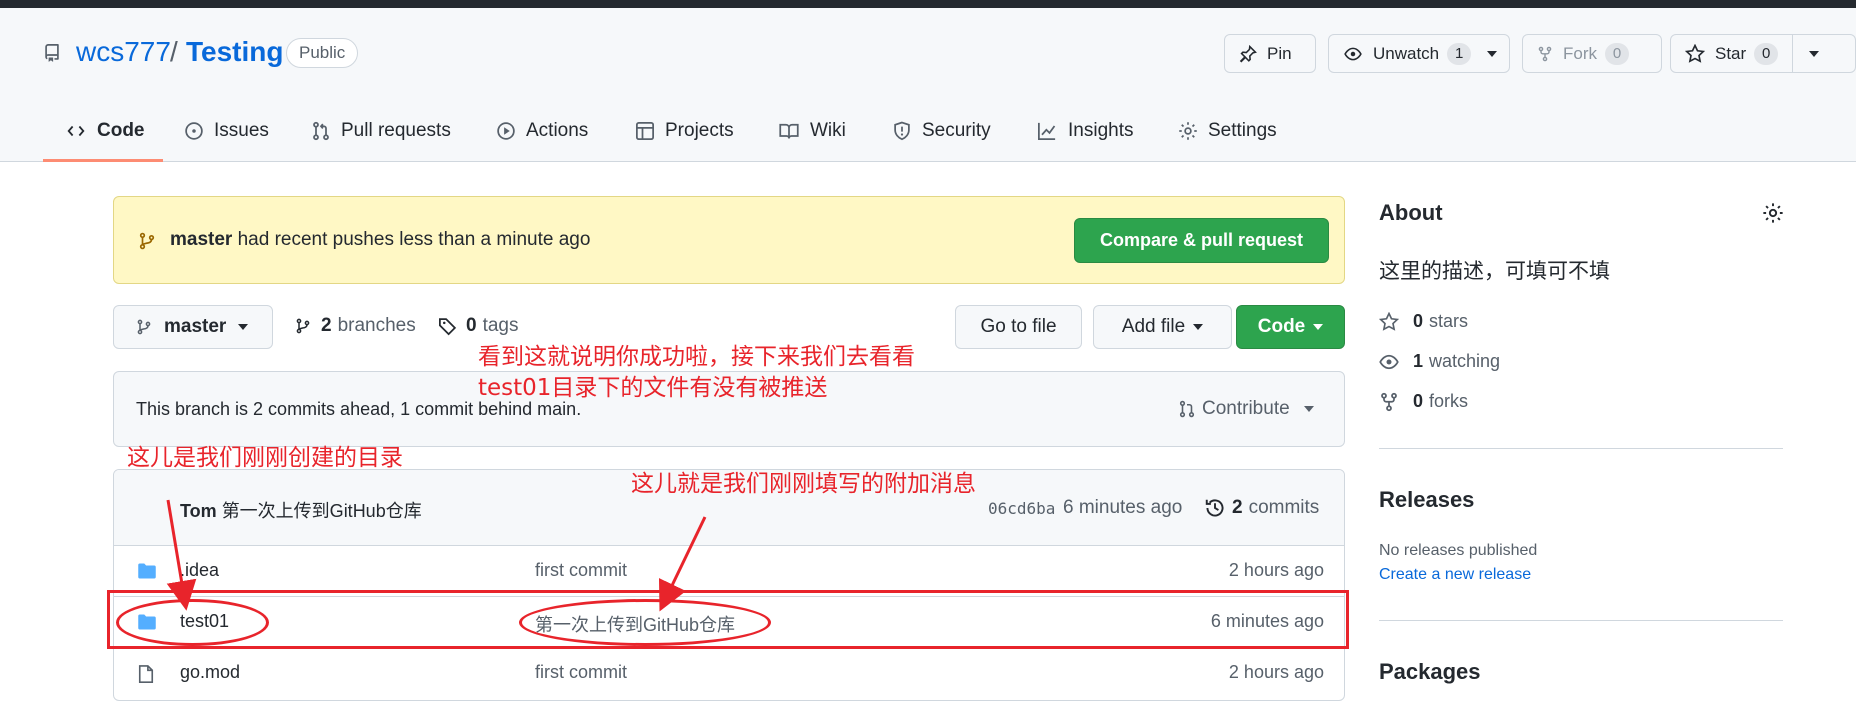 The width and height of the screenshot is (1856, 717). I want to click on annotation-arrows, so click(436, 555).